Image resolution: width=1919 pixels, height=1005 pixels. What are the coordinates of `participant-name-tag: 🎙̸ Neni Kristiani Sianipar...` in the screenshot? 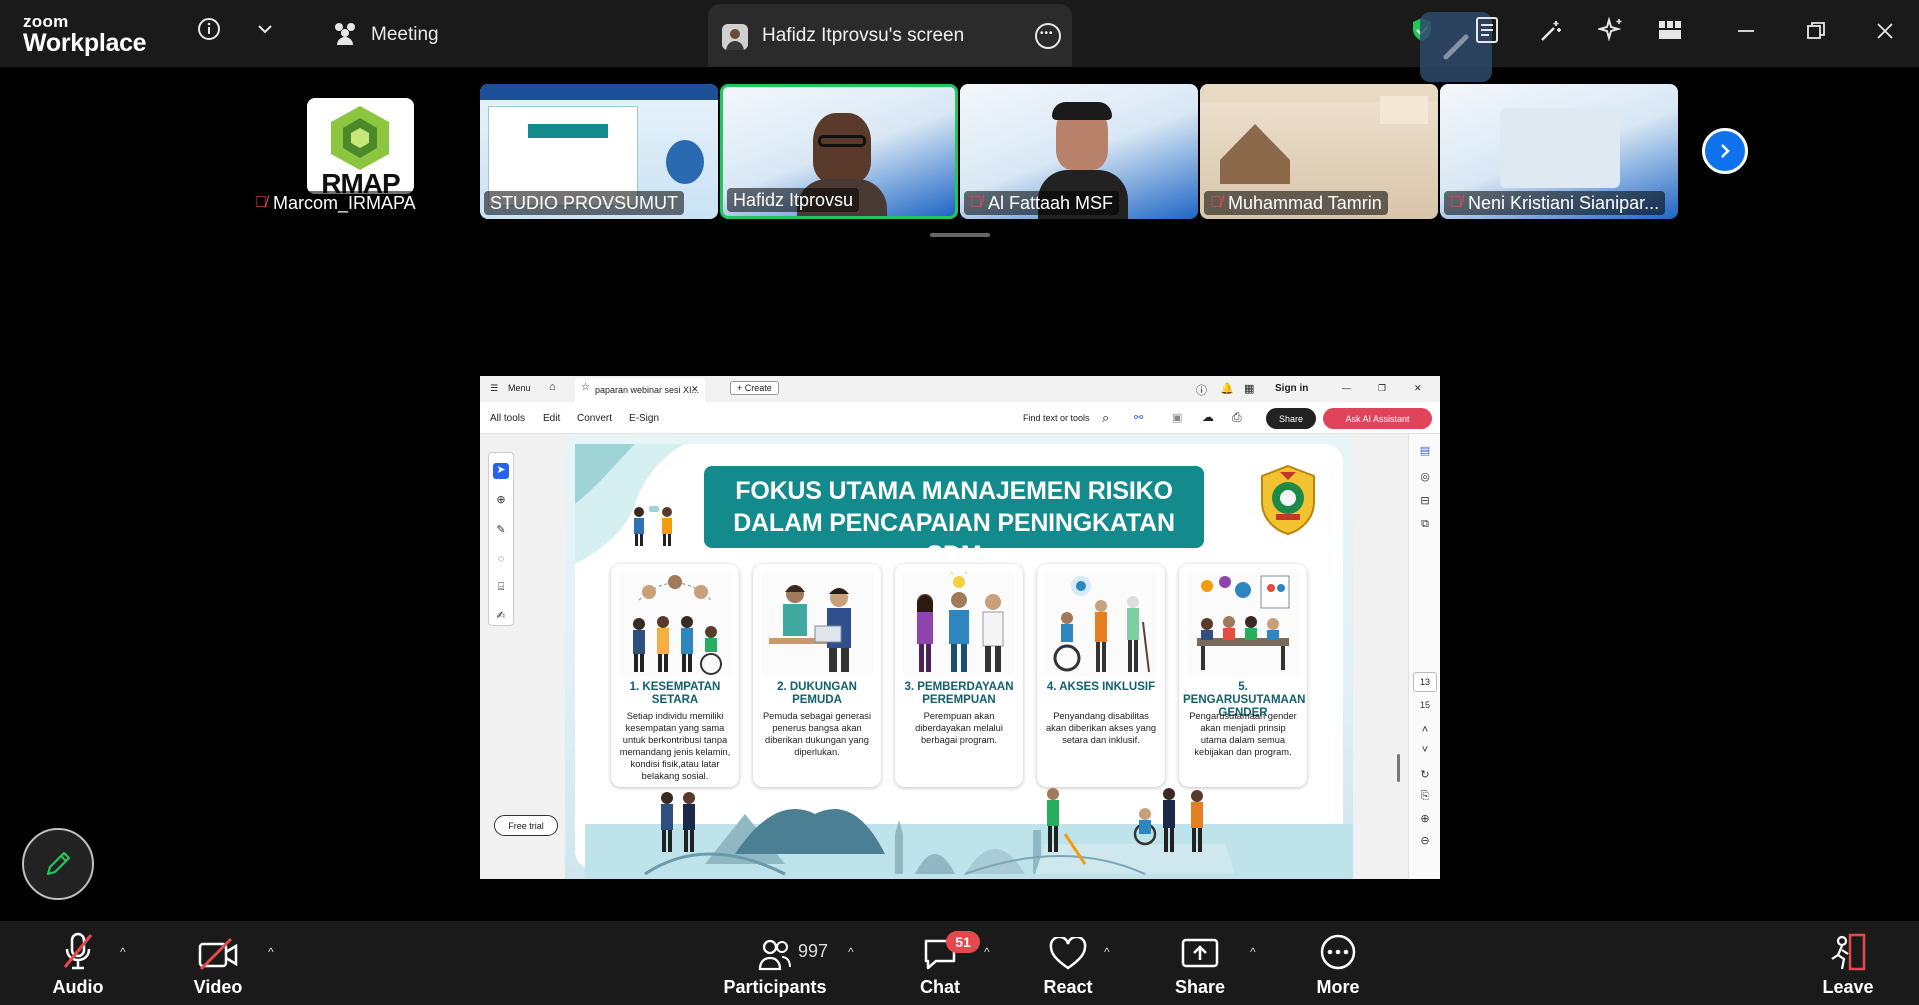 It's located at (1555, 203).